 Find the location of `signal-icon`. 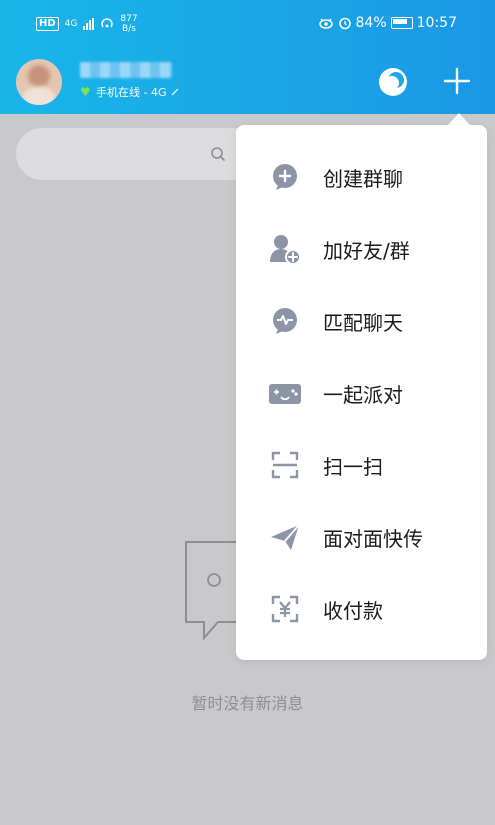

signal-icon is located at coordinates (89, 24).